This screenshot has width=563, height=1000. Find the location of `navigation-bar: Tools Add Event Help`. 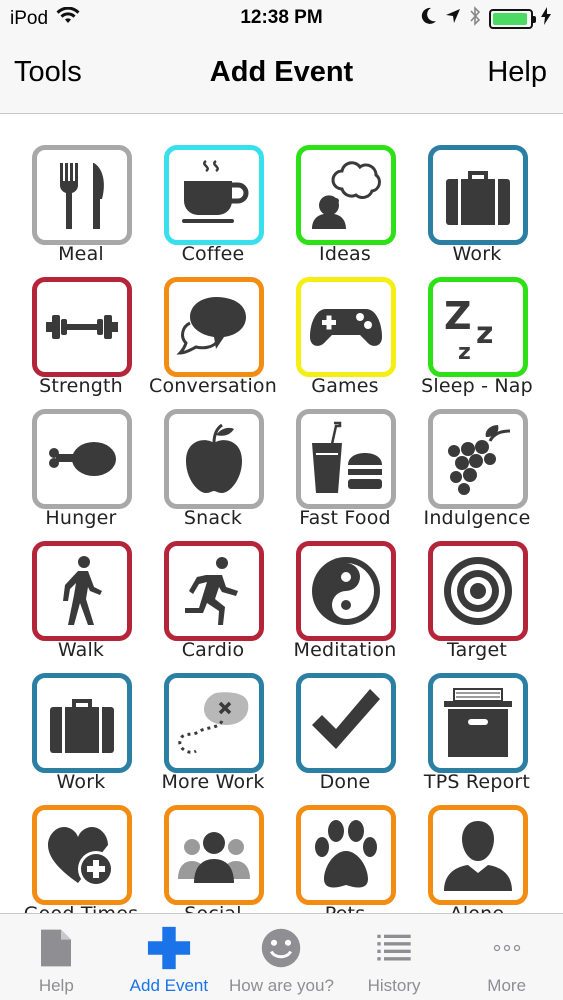

navigation-bar: Tools Add Event Help is located at coordinates (281, 77).